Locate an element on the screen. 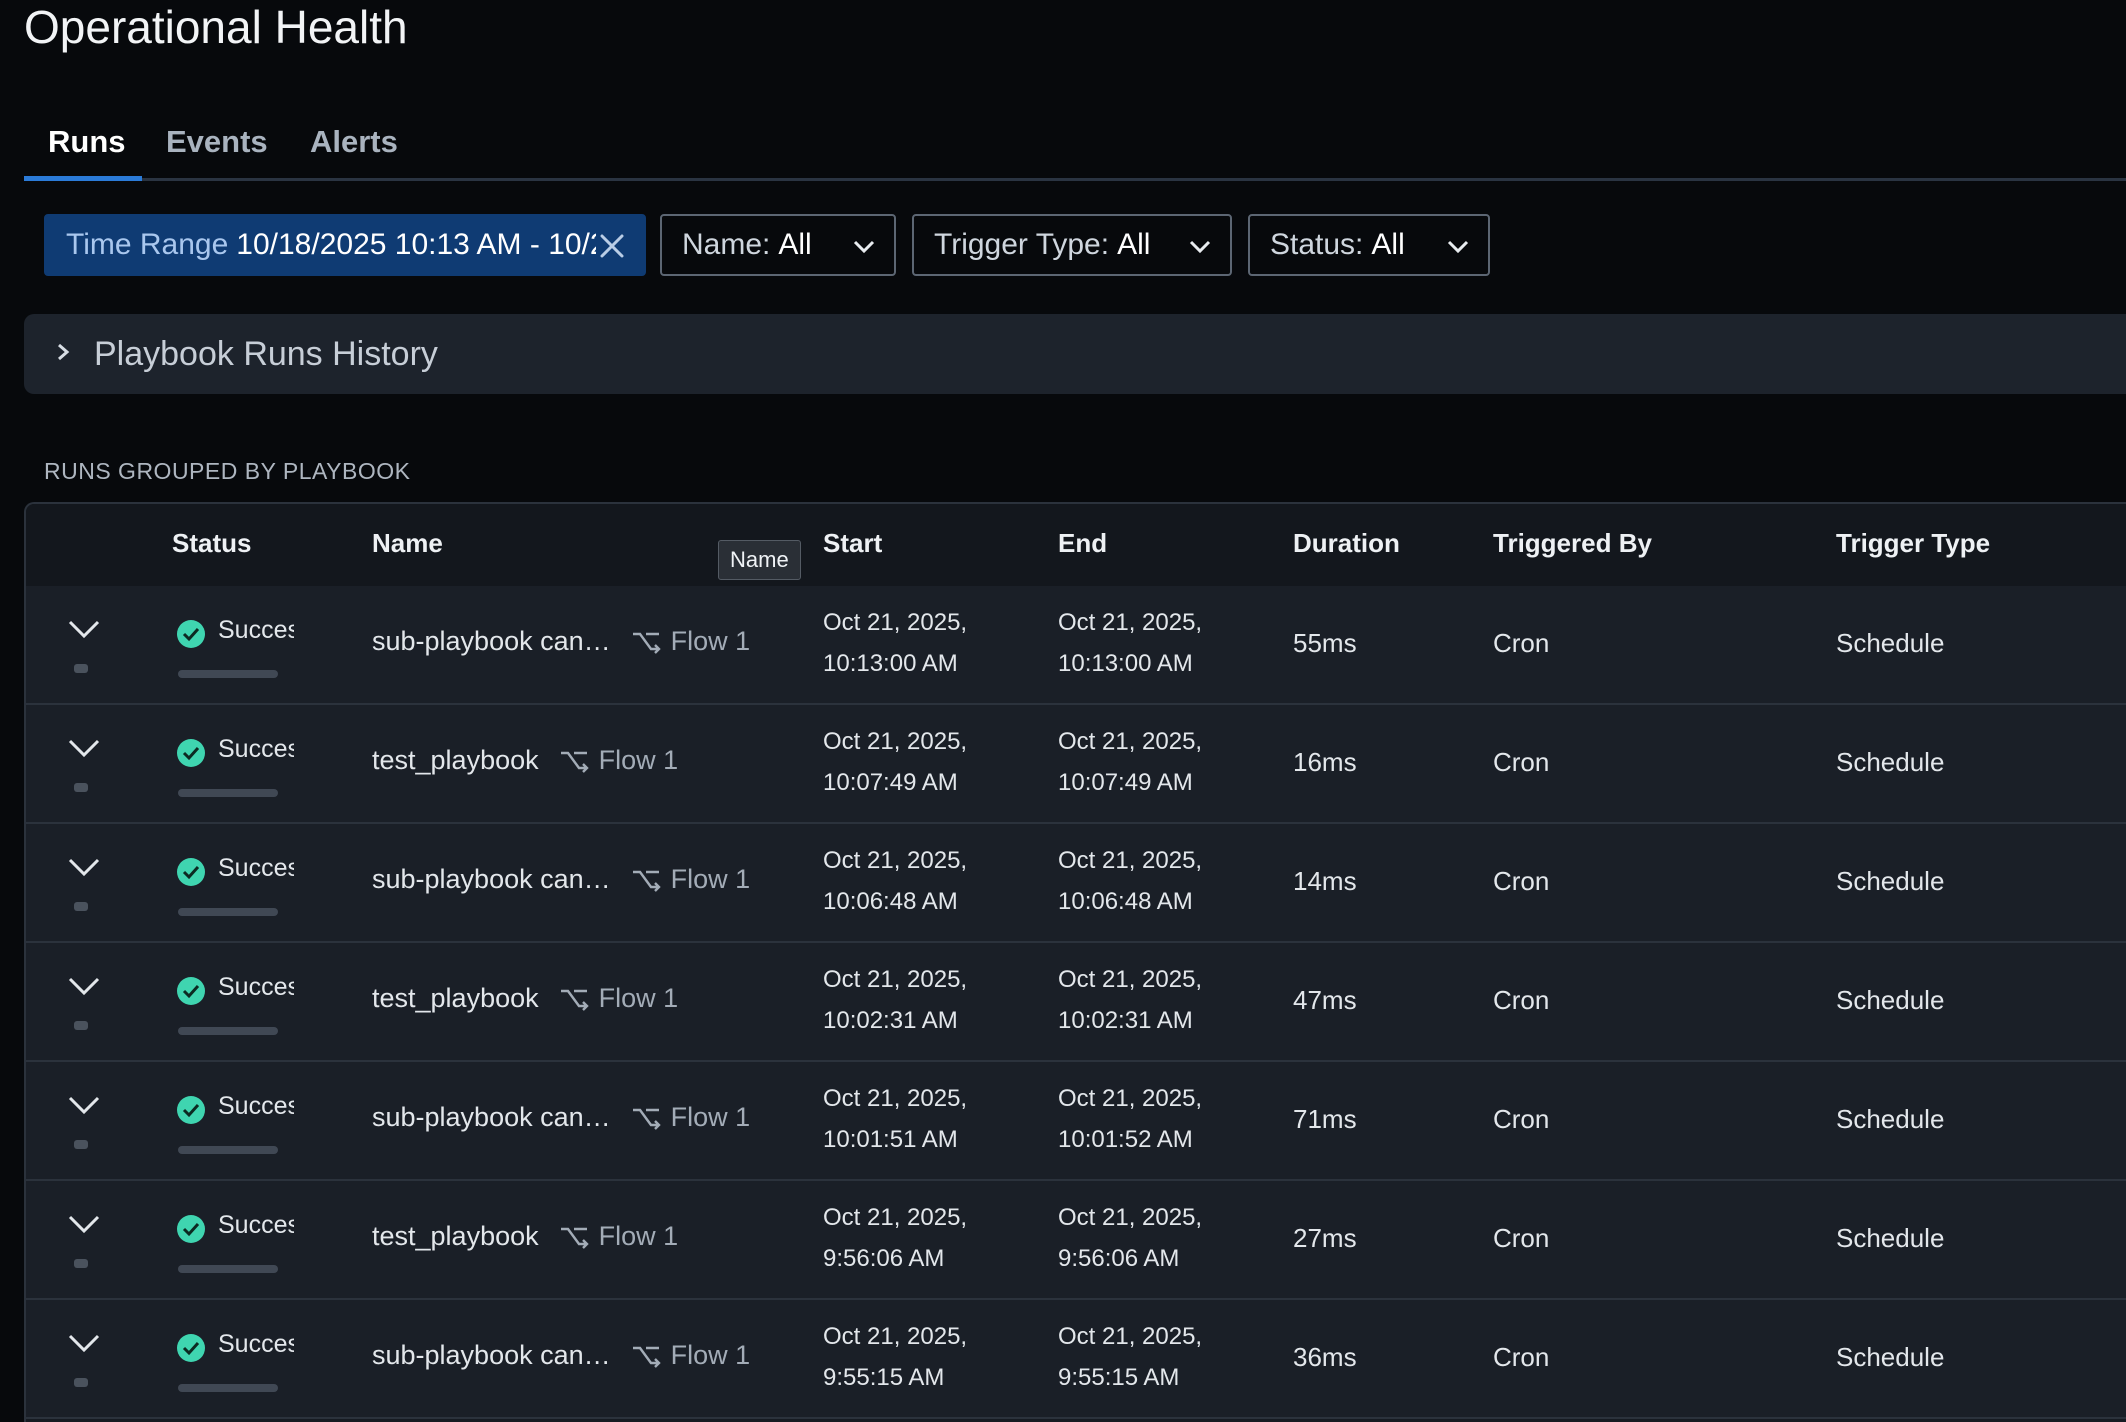 The image size is (2126, 1422). time-range-value: 10/18/2025 10:13 AM - 10/2 is located at coordinates (421, 244).